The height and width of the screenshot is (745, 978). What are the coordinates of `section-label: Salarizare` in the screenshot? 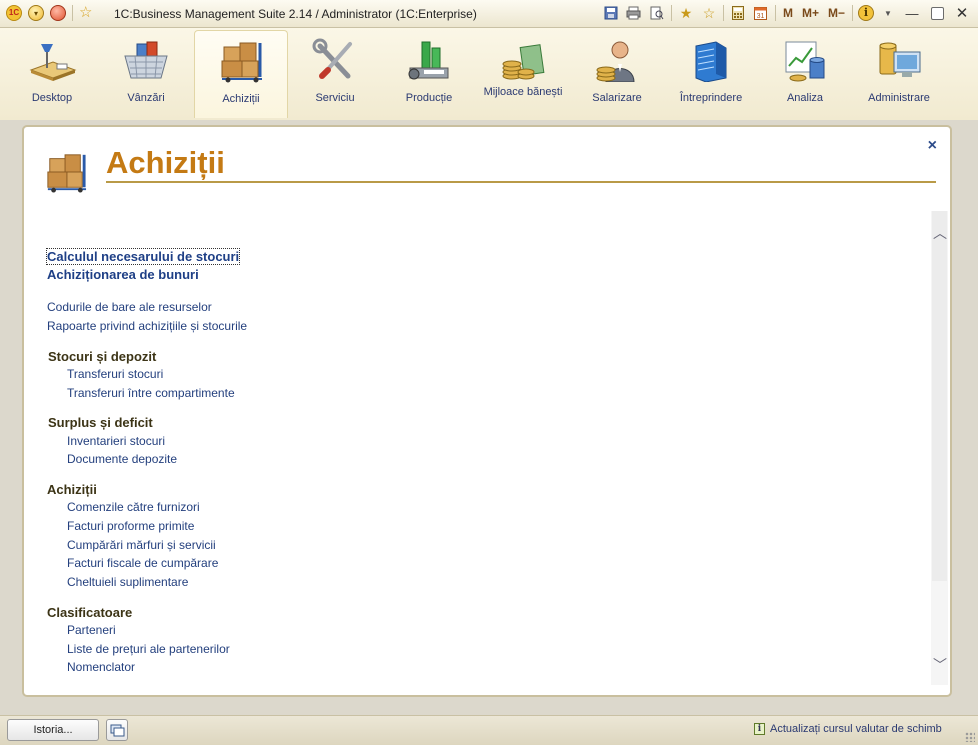 It's located at (617, 98).